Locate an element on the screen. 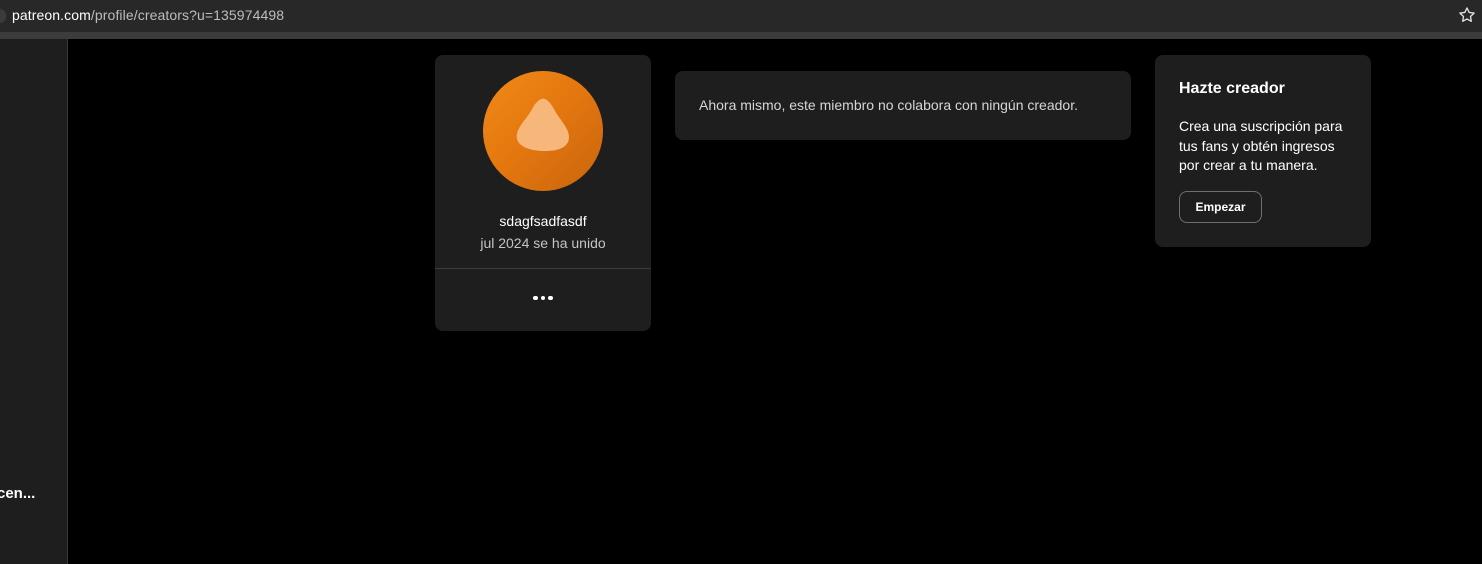 This screenshot has height=564, width=1482. avatar is located at coordinates (543, 131).